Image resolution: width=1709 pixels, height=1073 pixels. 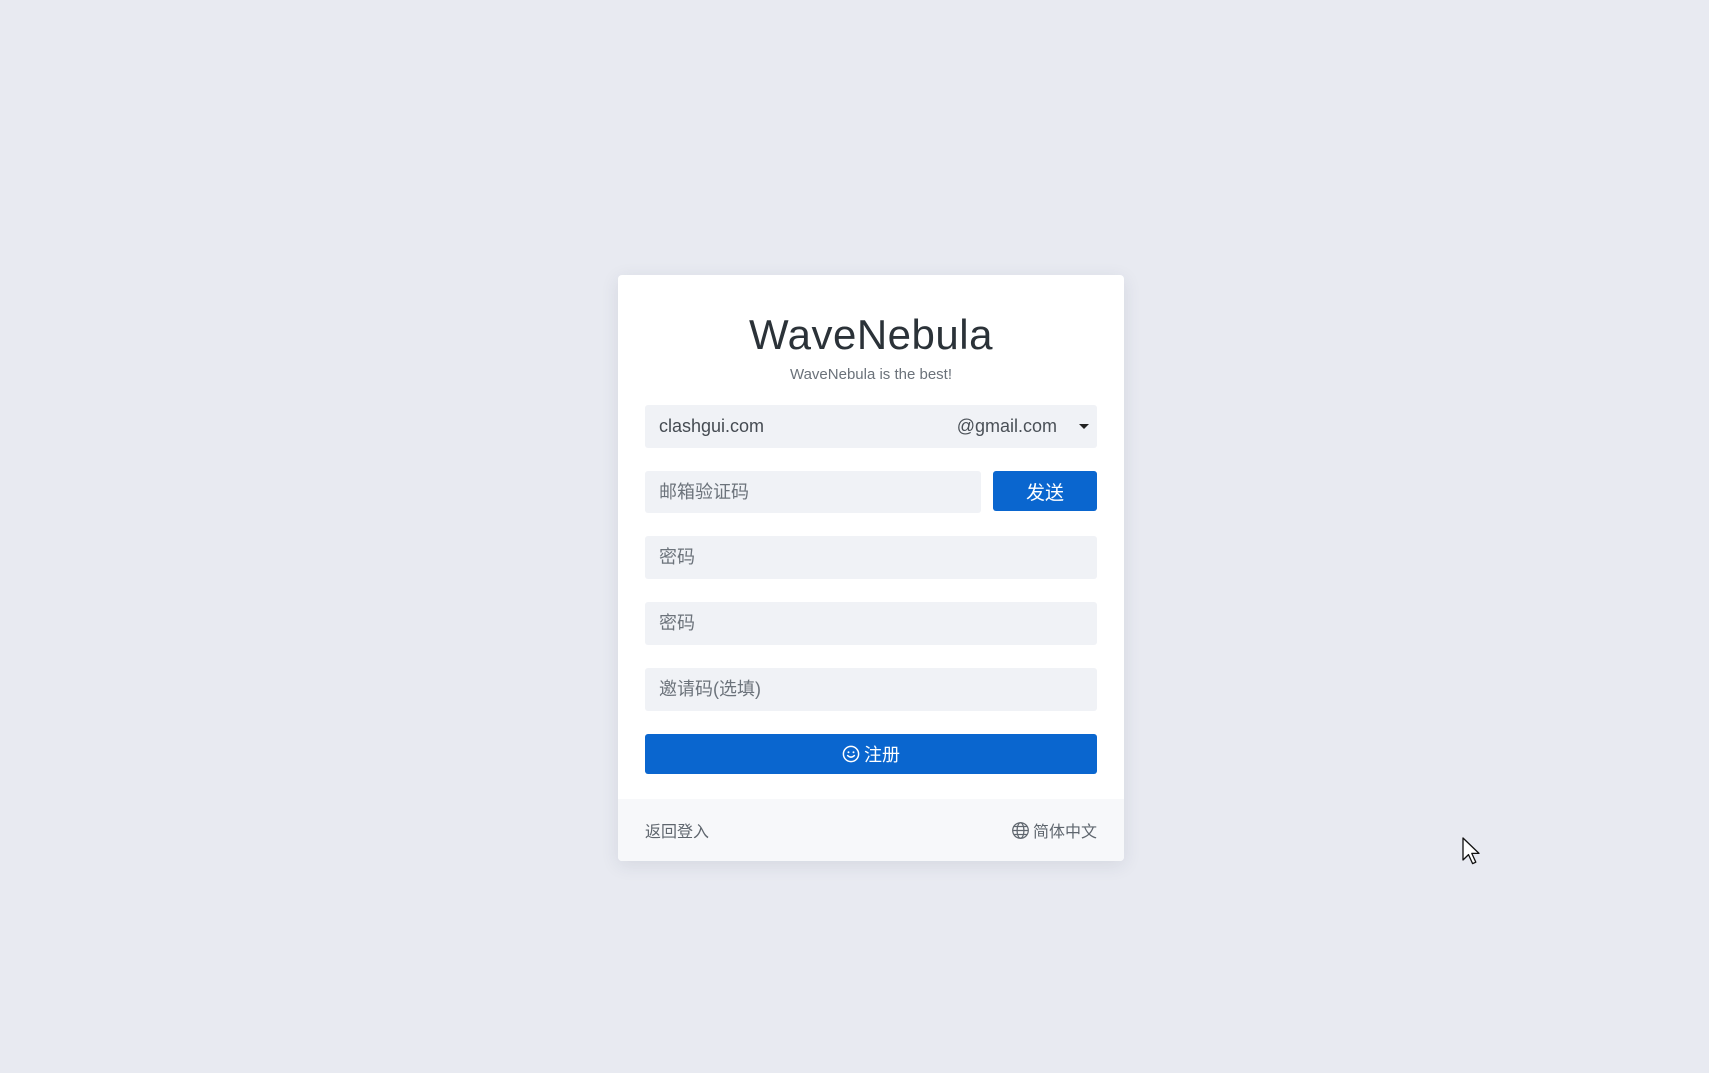 I want to click on invite-code-input, so click(x=871, y=689).